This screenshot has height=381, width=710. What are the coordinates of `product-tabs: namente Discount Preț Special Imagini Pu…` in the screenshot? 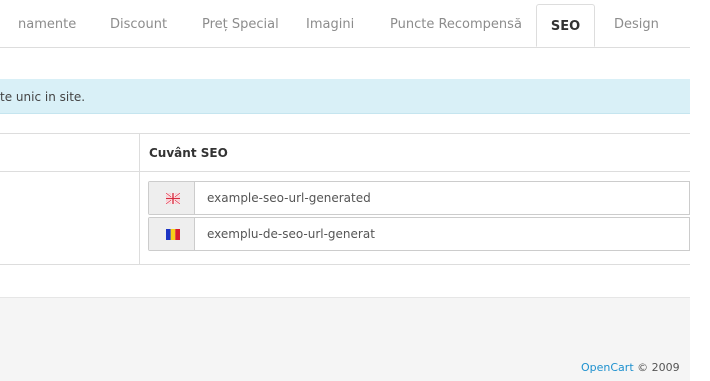 It's located at (345, 24).